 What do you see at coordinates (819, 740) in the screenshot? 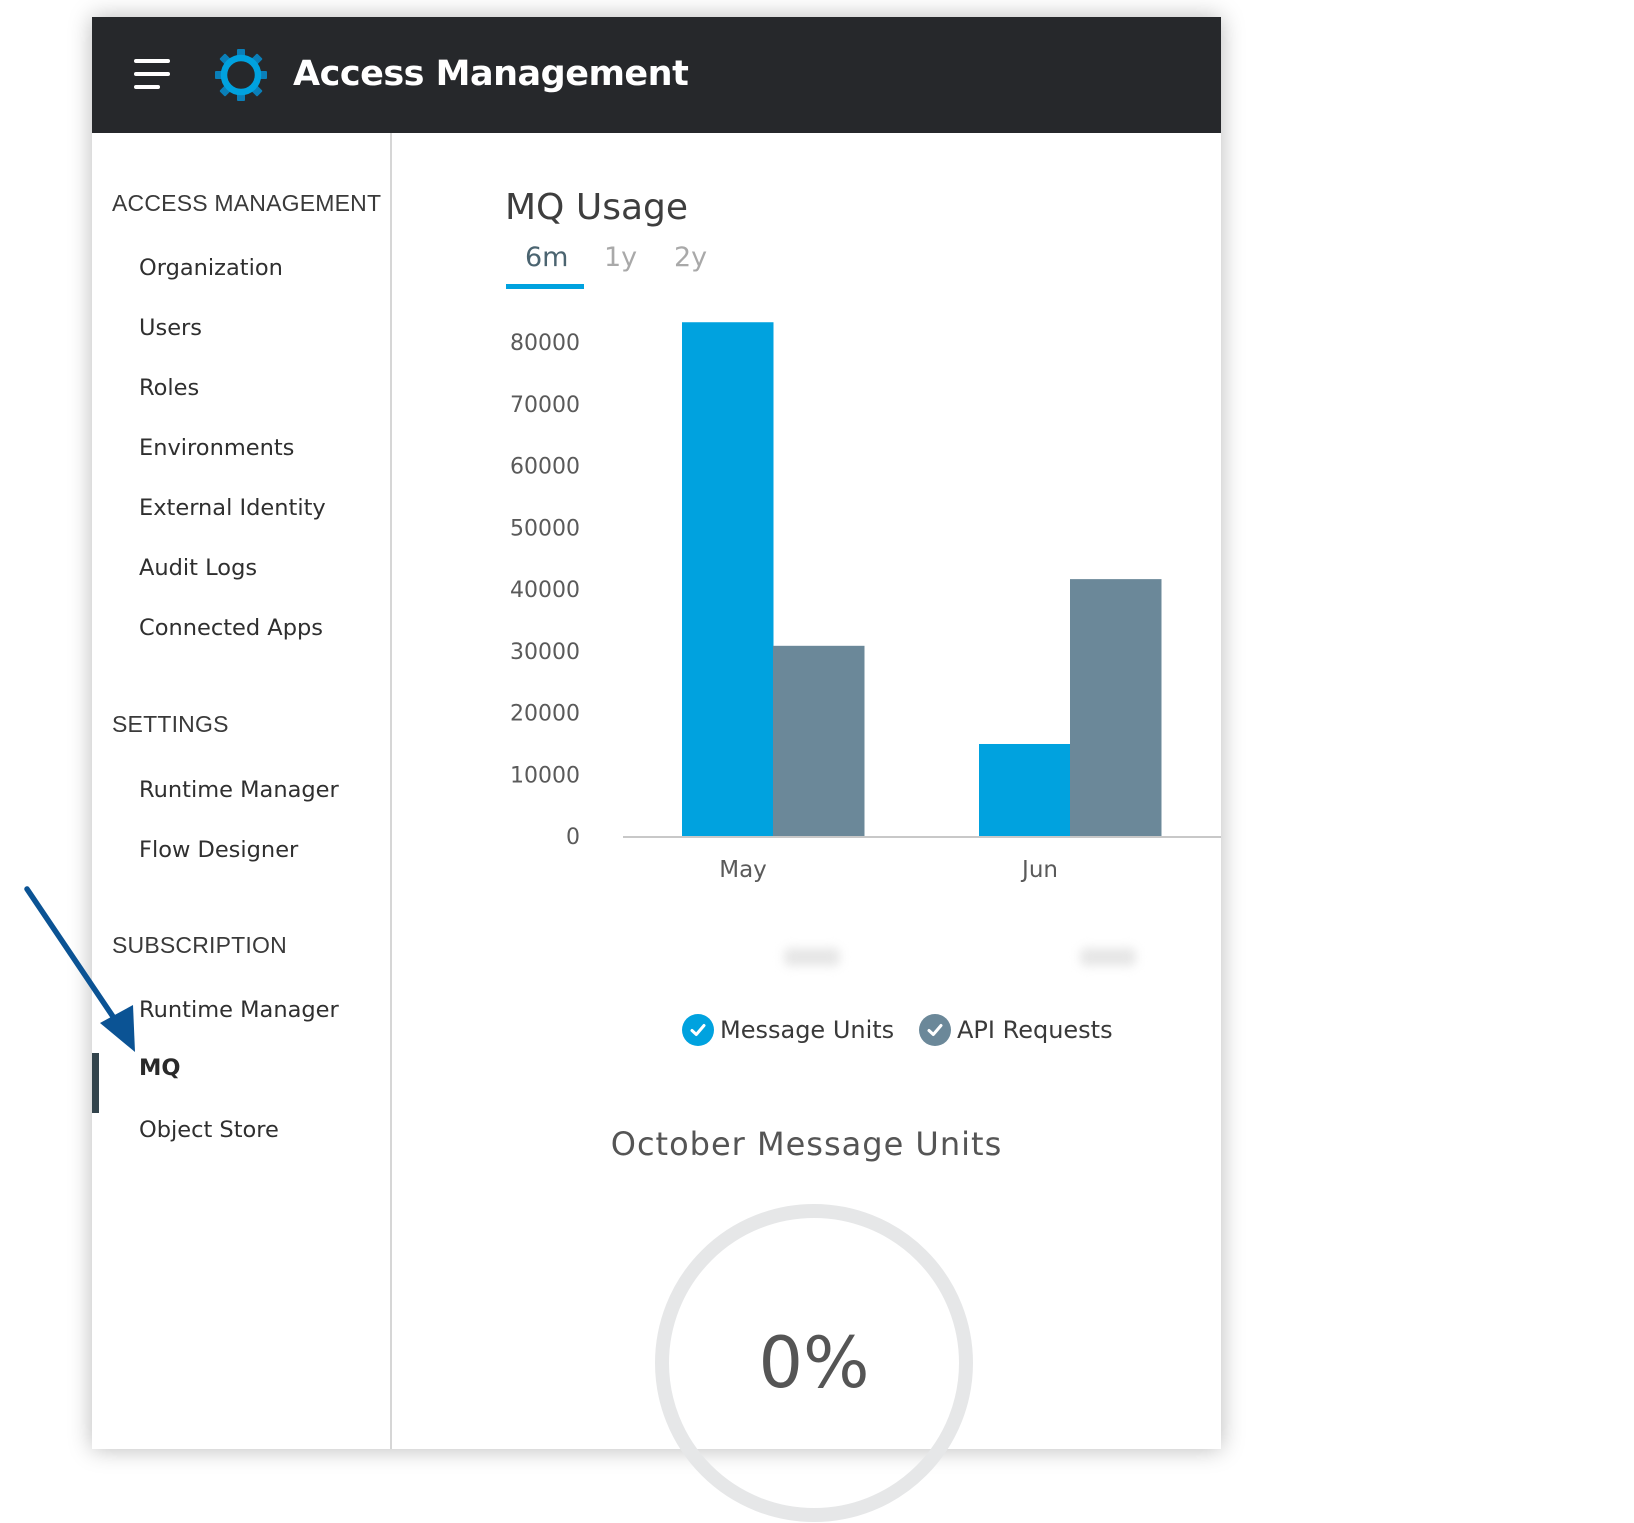
I see `bar-may-api-requests` at bounding box center [819, 740].